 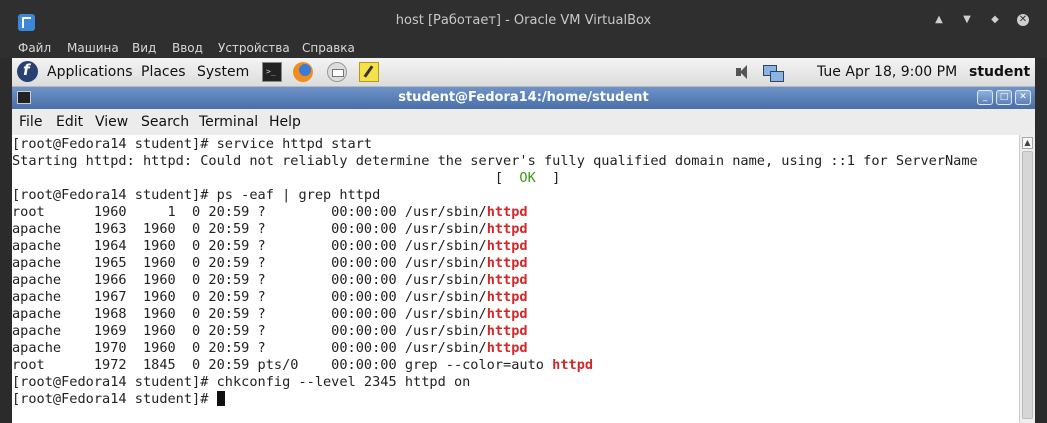 I want to click on vbox-menu-devices: Устройства, so click(x=254, y=48).